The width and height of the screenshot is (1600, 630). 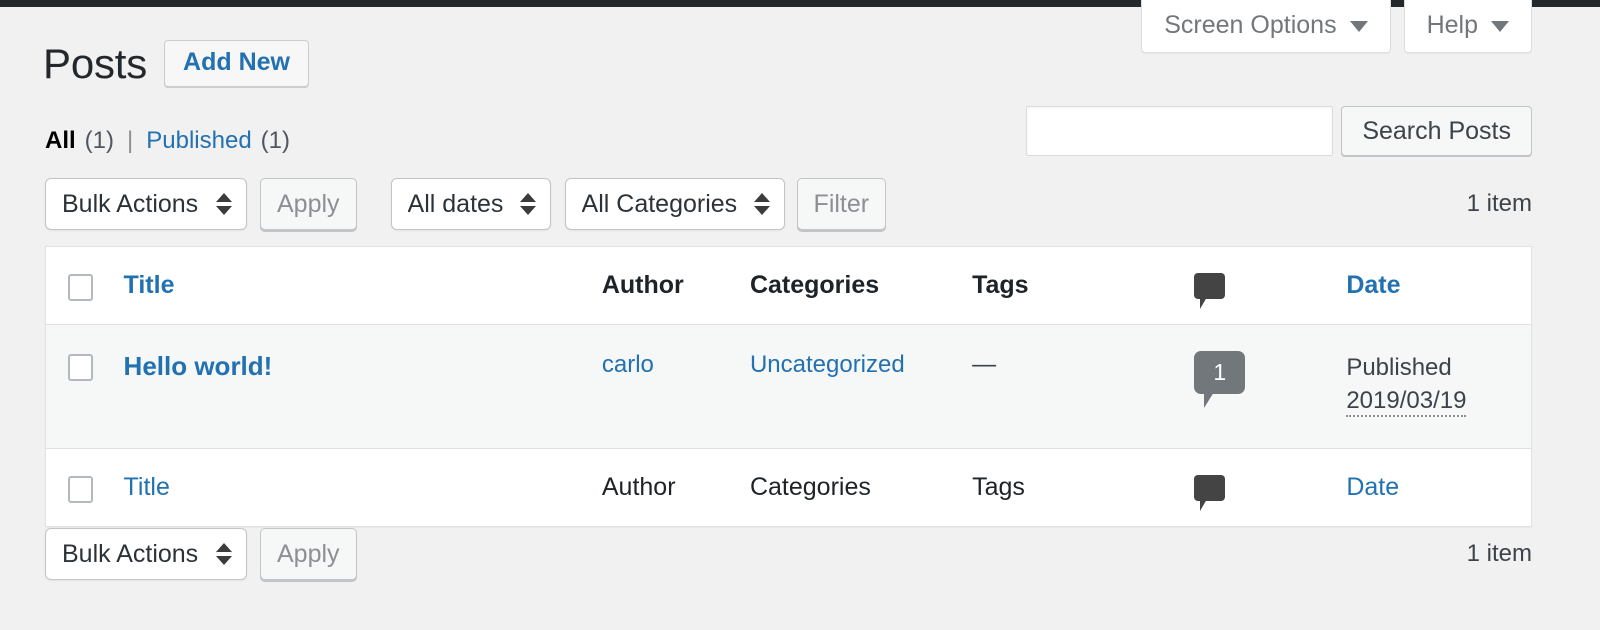 I want to click on table-footer-row: Title Author Categories Tags Date, so click(x=788, y=487).